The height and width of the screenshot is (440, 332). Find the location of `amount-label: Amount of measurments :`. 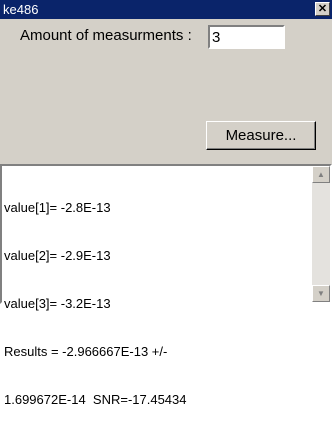

amount-label: Amount of measurments : is located at coordinates (106, 35).